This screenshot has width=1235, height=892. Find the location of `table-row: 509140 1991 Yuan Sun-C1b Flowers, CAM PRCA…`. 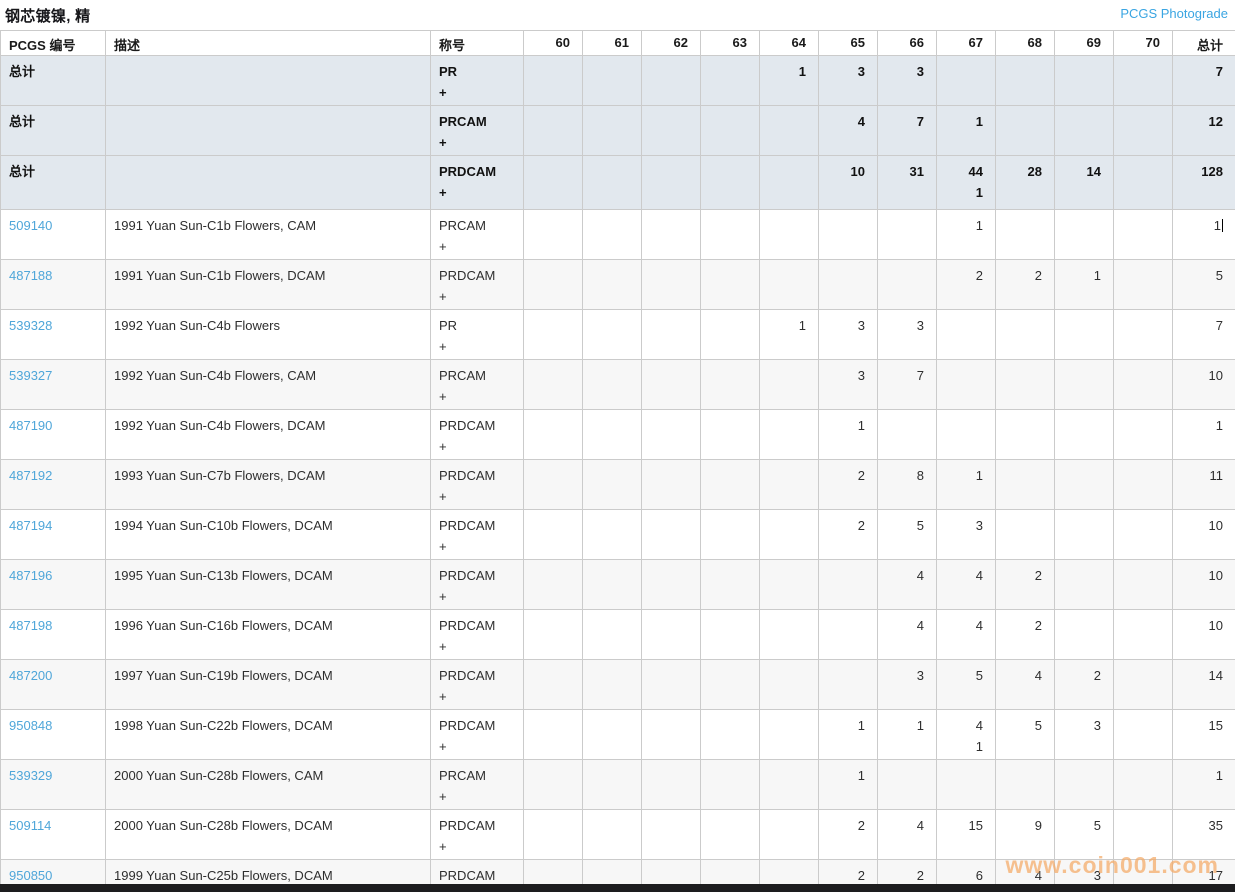

table-row: 509140 1991 Yuan Sun-C1b Flowers, CAM PRCA… is located at coordinates (617, 234).